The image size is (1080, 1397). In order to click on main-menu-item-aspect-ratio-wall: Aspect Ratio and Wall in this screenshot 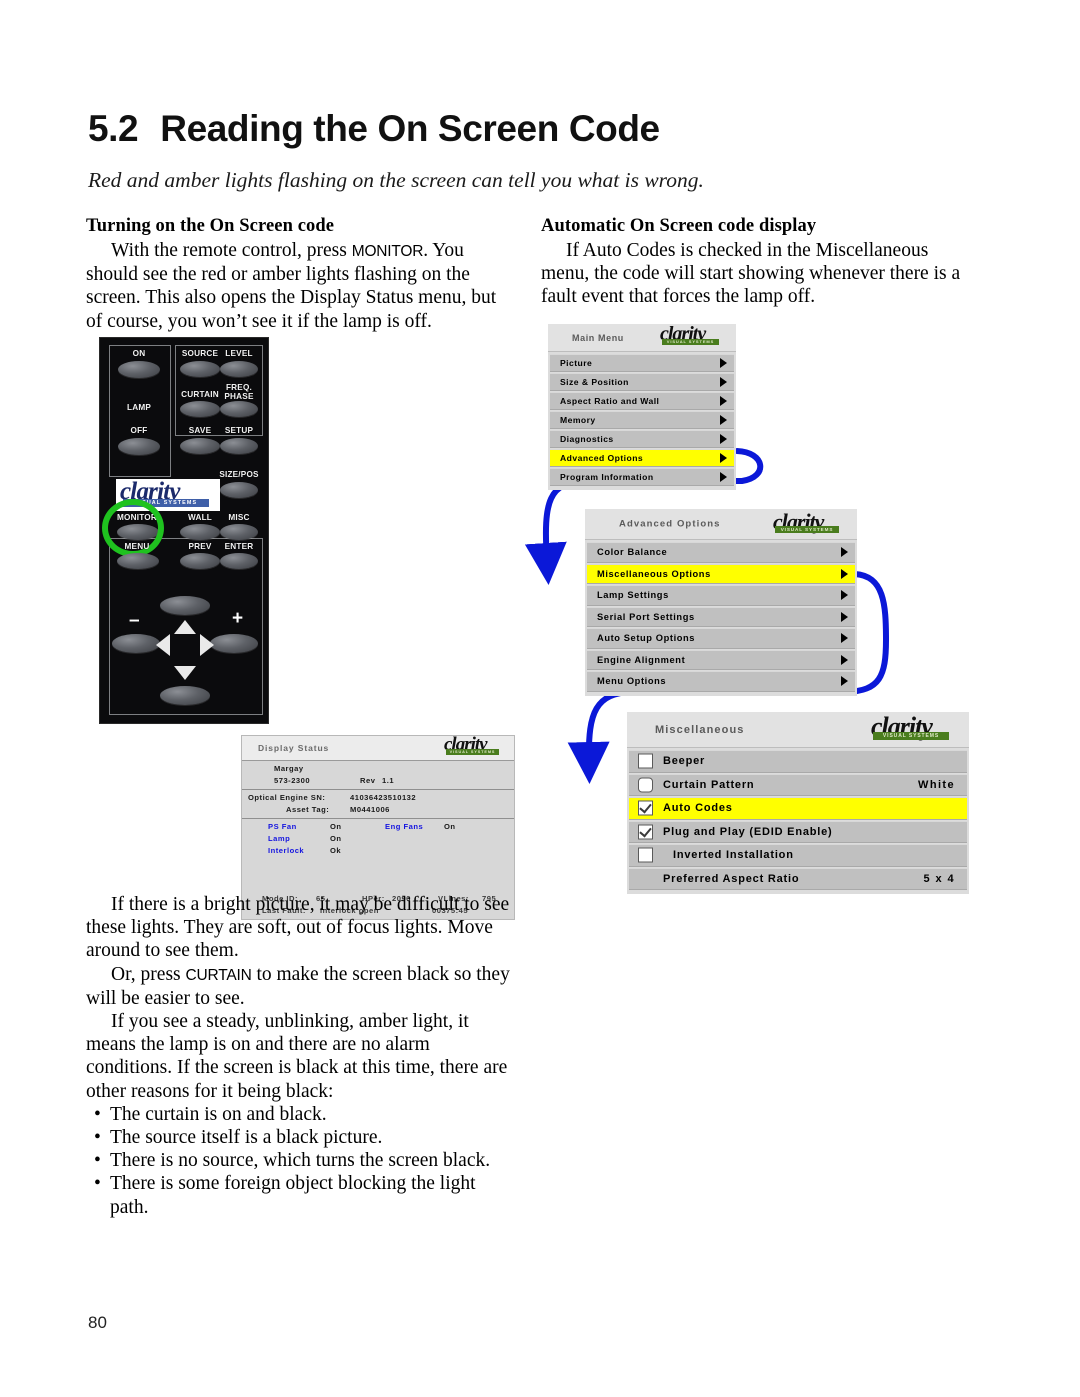, I will do `click(642, 401)`.